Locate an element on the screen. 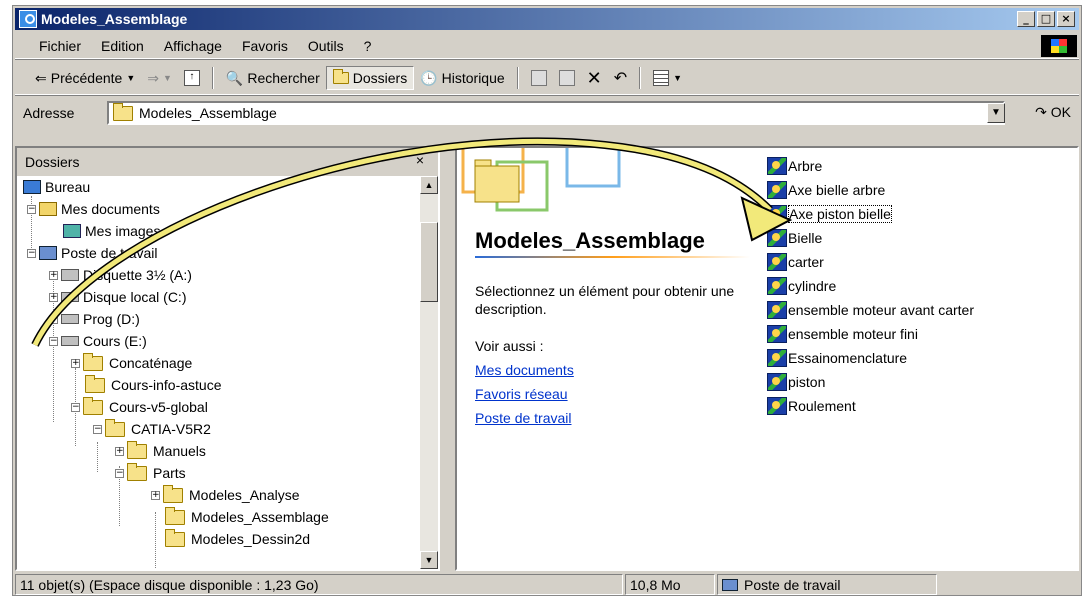  views-button: ▼ is located at coordinates (667, 78).